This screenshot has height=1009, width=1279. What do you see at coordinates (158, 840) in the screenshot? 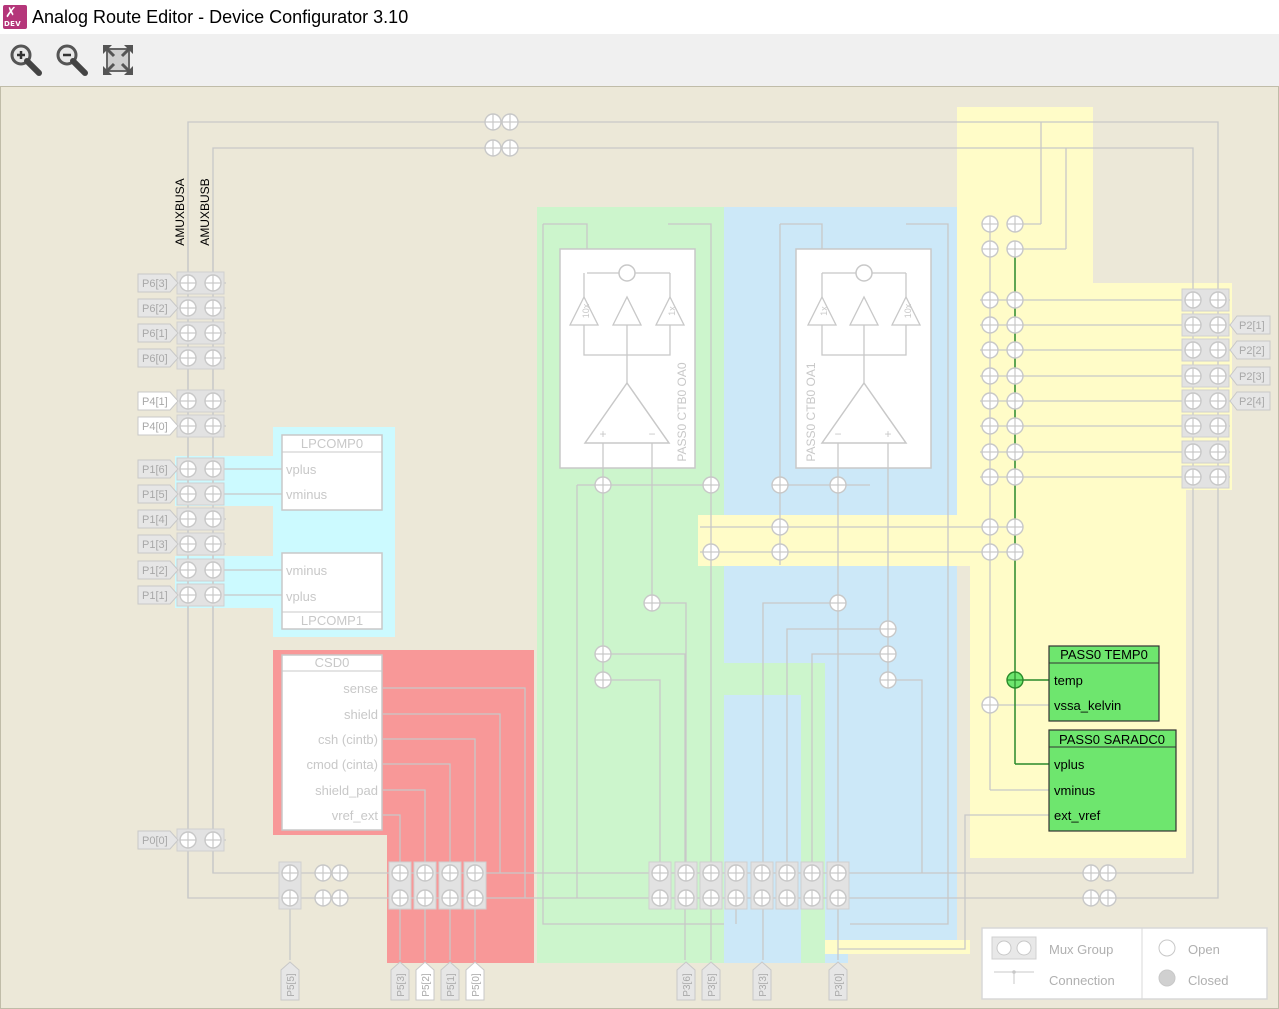
I see `pin-tag-left: P0[0]` at bounding box center [158, 840].